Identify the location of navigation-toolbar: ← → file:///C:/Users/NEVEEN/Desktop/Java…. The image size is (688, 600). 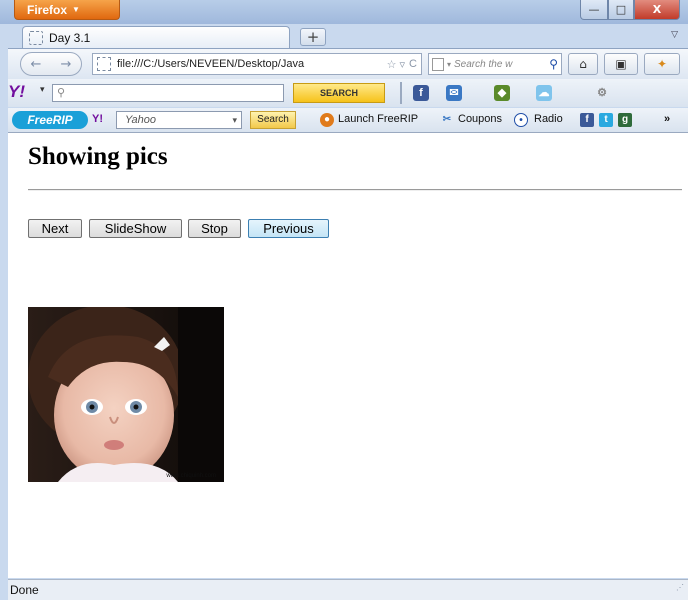
(348, 63).